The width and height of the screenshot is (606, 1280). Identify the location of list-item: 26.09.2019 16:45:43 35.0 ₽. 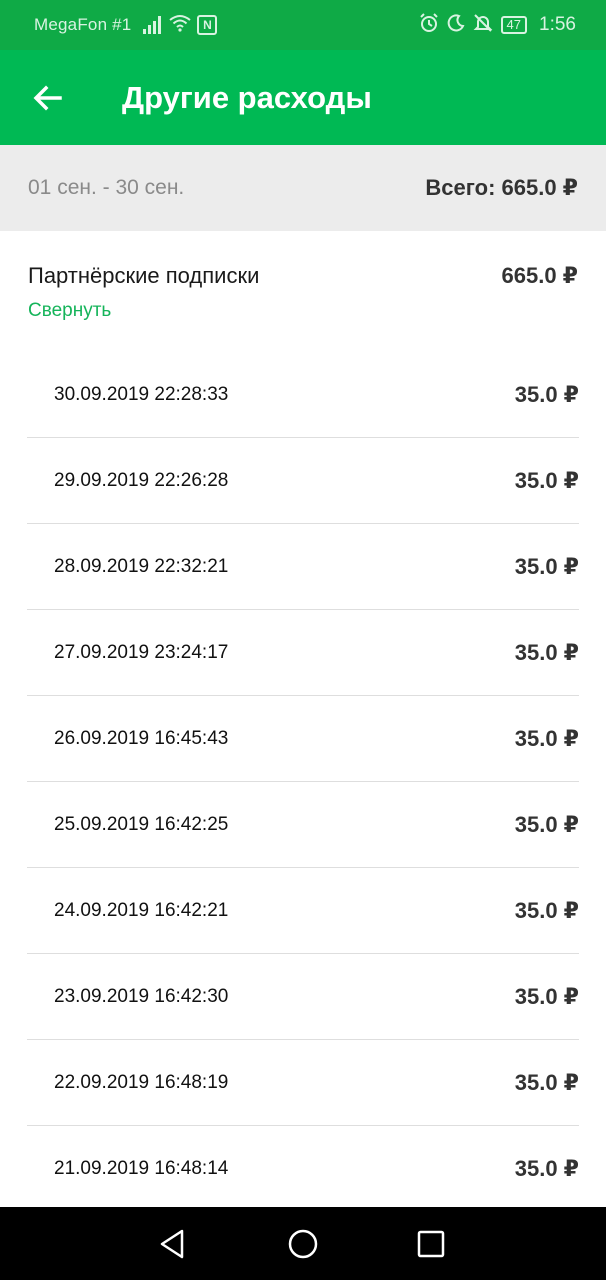
(303, 739).